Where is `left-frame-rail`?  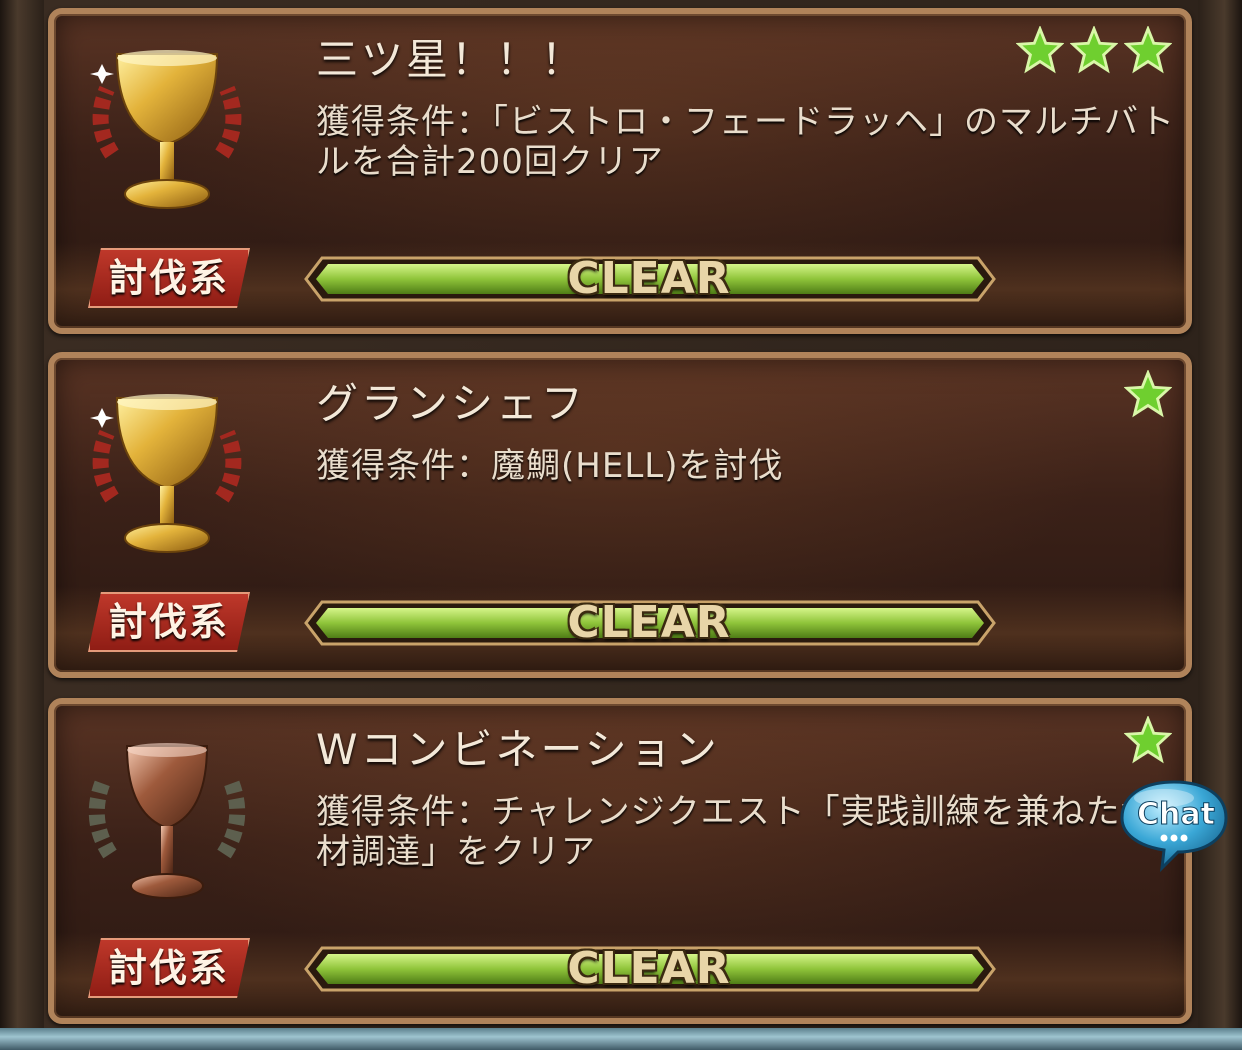
left-frame-rail is located at coordinates (22, 525).